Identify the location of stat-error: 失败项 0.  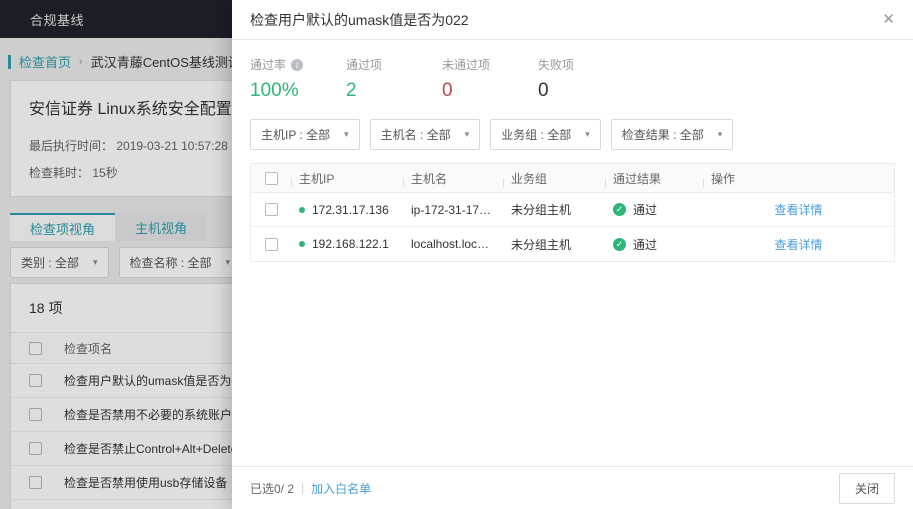
(586, 79).